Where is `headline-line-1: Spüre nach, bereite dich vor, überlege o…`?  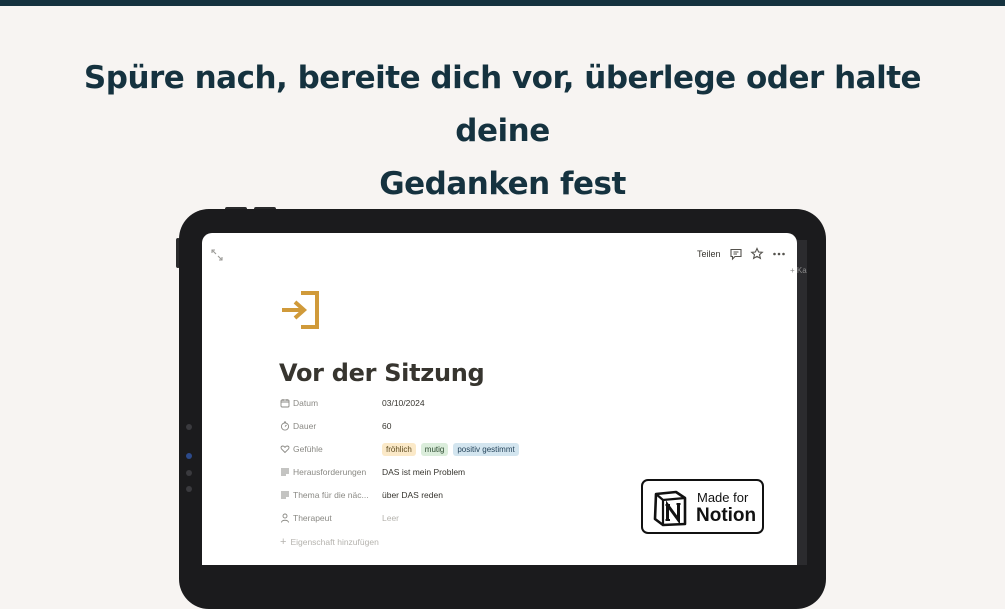 headline-line-1: Spüre nach, bereite dich vor, überlege o… is located at coordinates (502, 104).